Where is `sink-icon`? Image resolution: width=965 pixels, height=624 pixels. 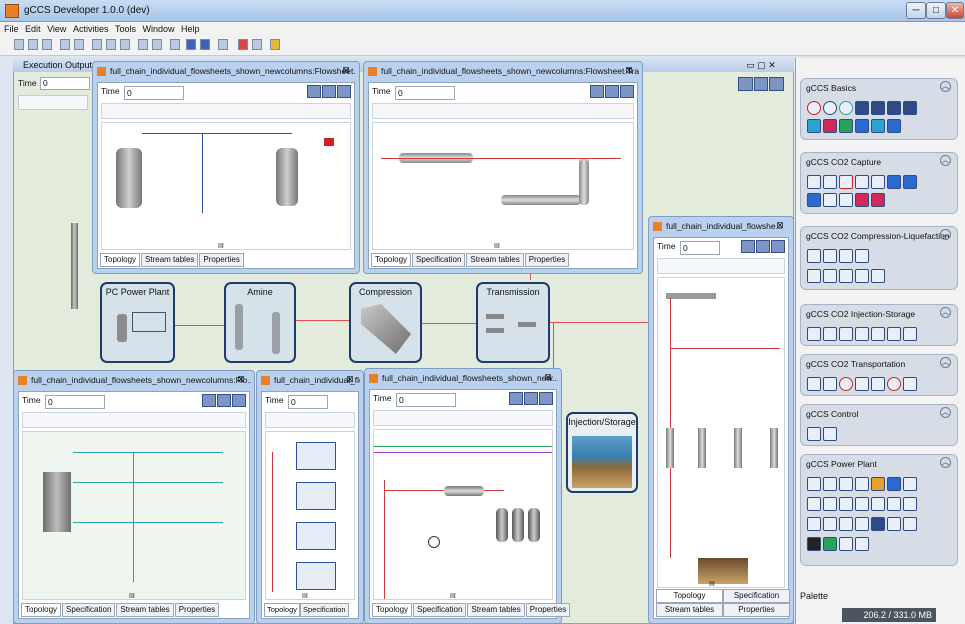
sink-icon is located at coordinates (894, 384).